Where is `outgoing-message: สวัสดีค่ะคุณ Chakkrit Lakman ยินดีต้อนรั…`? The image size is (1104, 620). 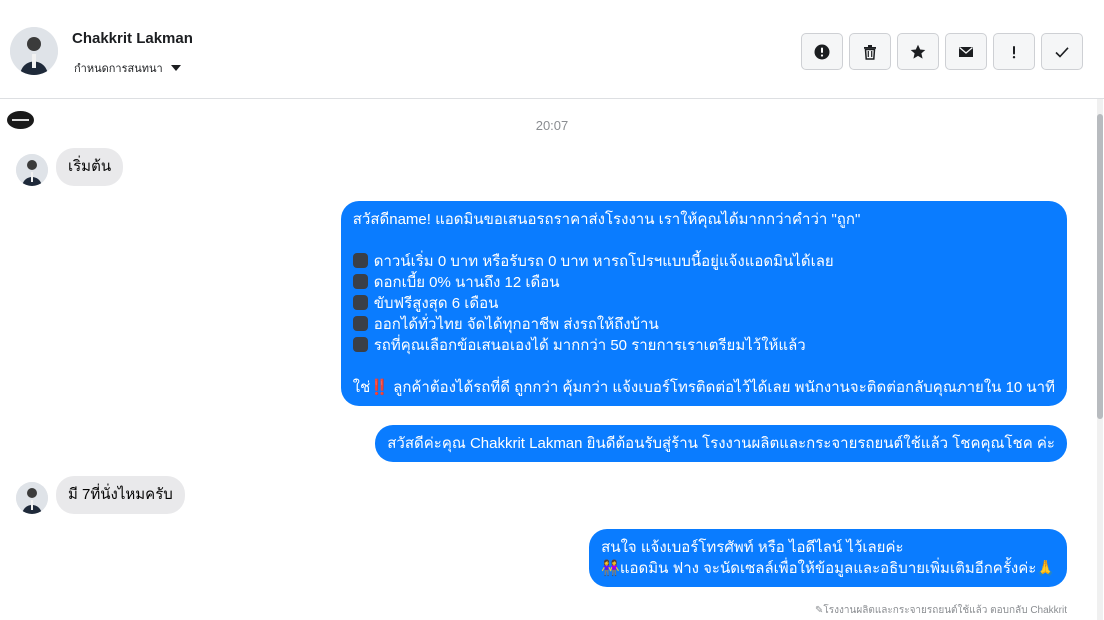
outgoing-message: สวัสดีค่ะคุณ Chakkrit Lakman ยินดีต้อนรั… is located at coordinates (721, 443).